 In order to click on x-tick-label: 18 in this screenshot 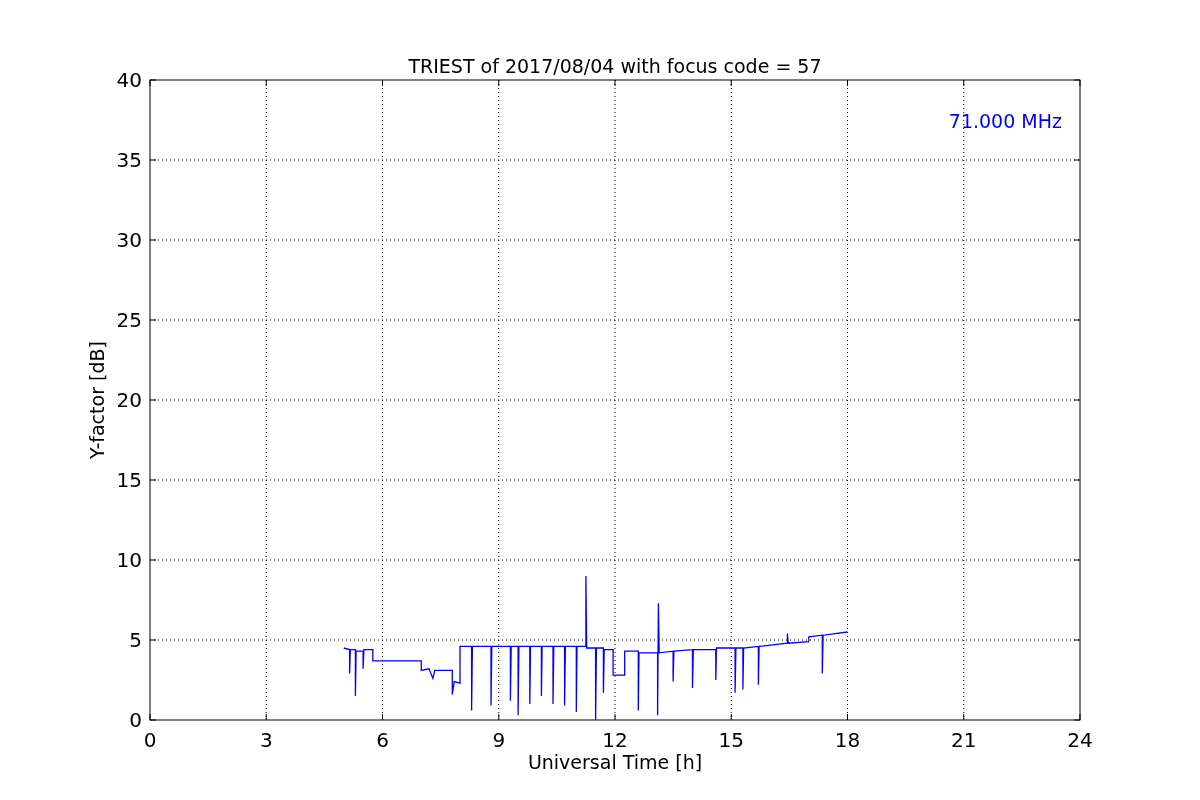, I will do `click(847, 740)`.